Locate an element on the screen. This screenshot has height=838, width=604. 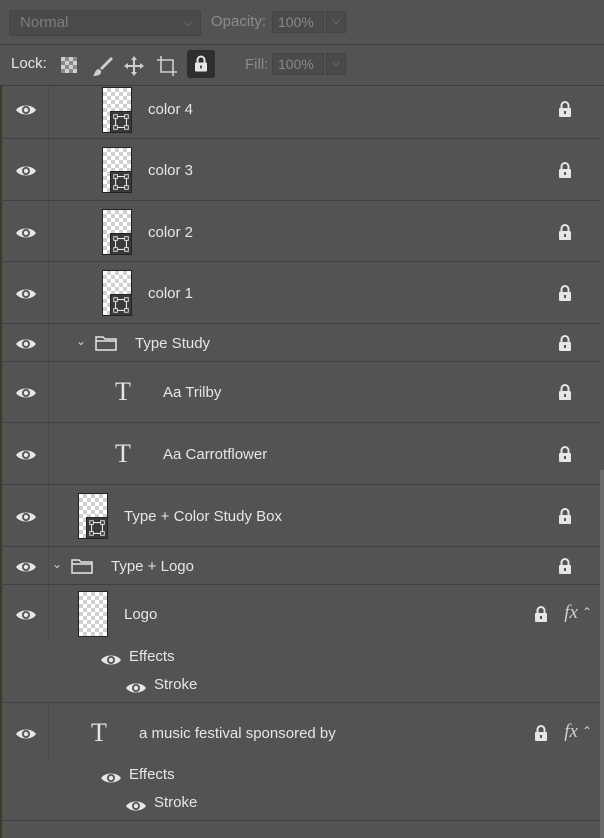
blend-options-bar: Normal ⌵ Opacity: 100% ⌵ is located at coordinates (302, 22).